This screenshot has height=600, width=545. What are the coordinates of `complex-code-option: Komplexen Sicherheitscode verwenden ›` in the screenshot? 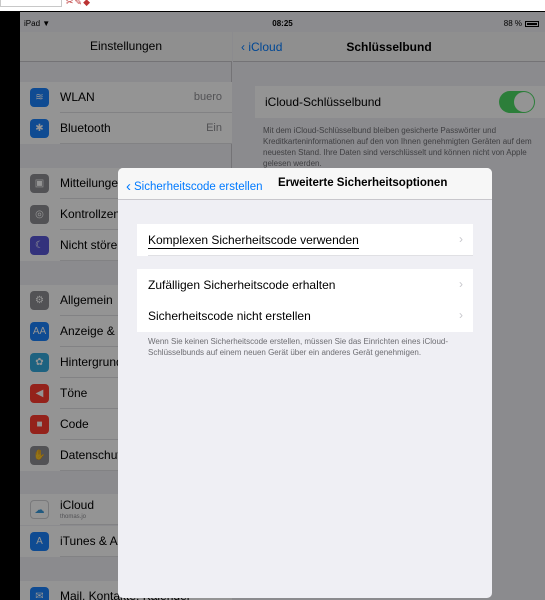 It's located at (305, 240).